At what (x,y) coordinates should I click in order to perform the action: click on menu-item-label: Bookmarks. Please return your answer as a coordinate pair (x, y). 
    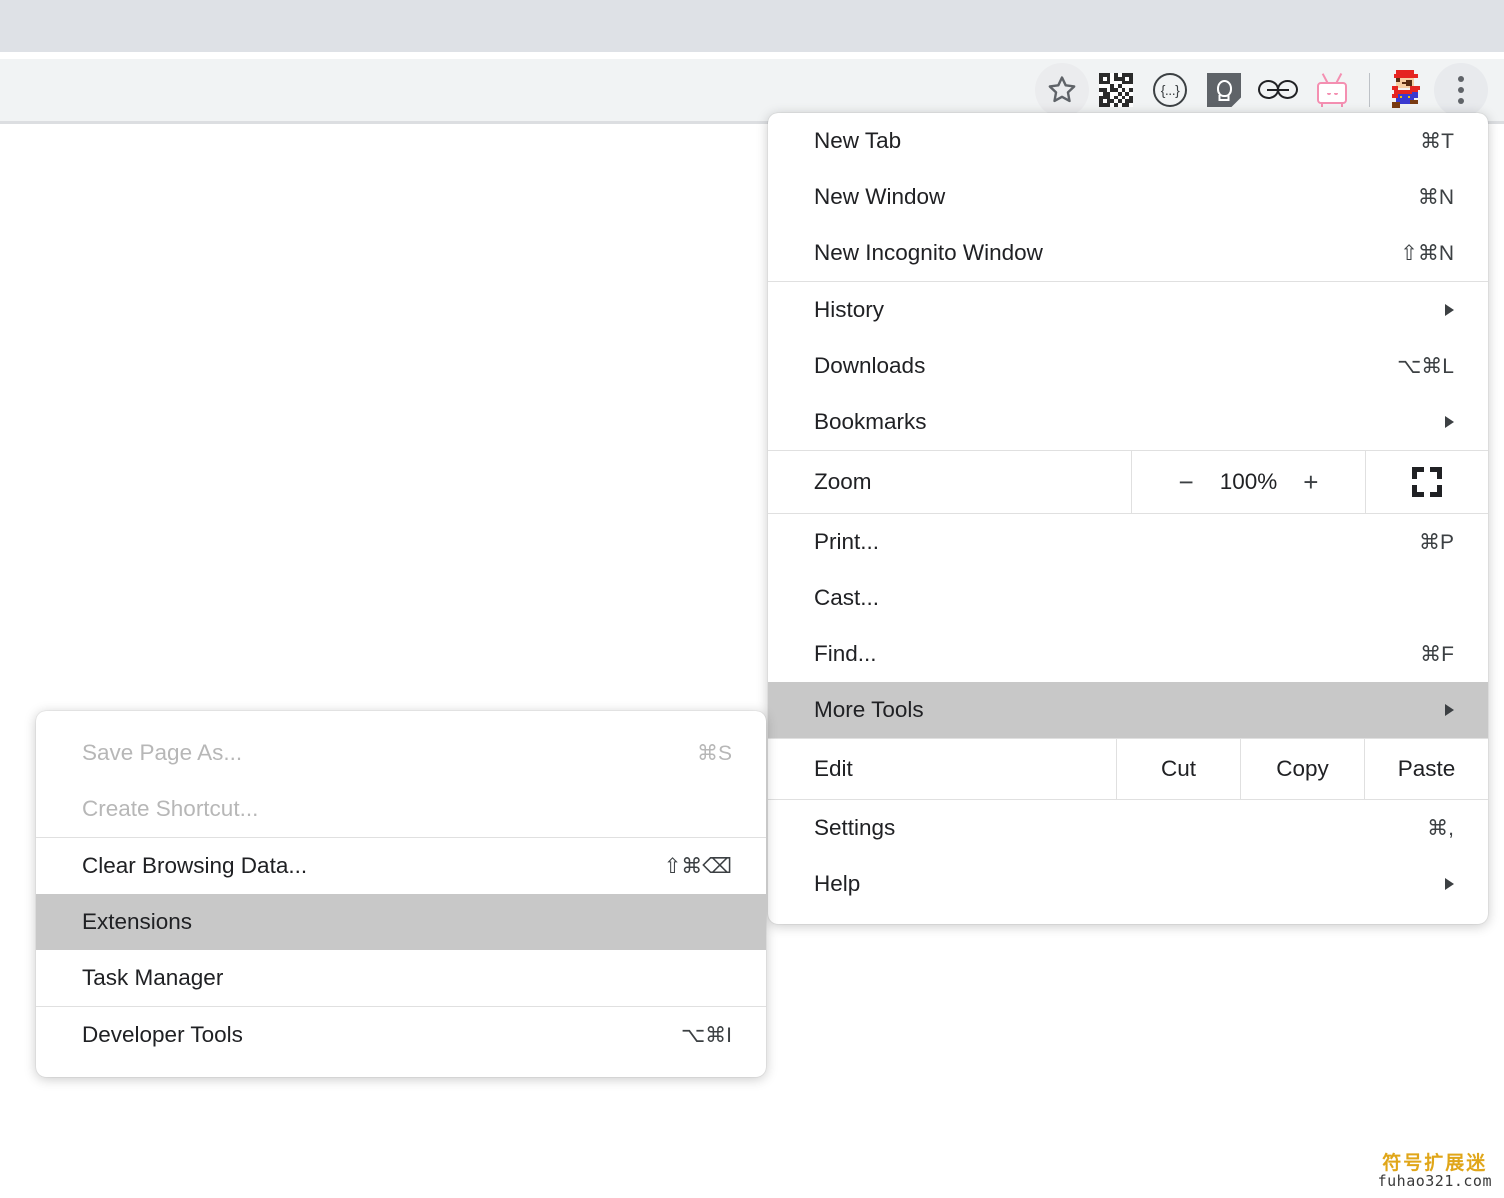
    Looking at the image, I should click on (870, 421).